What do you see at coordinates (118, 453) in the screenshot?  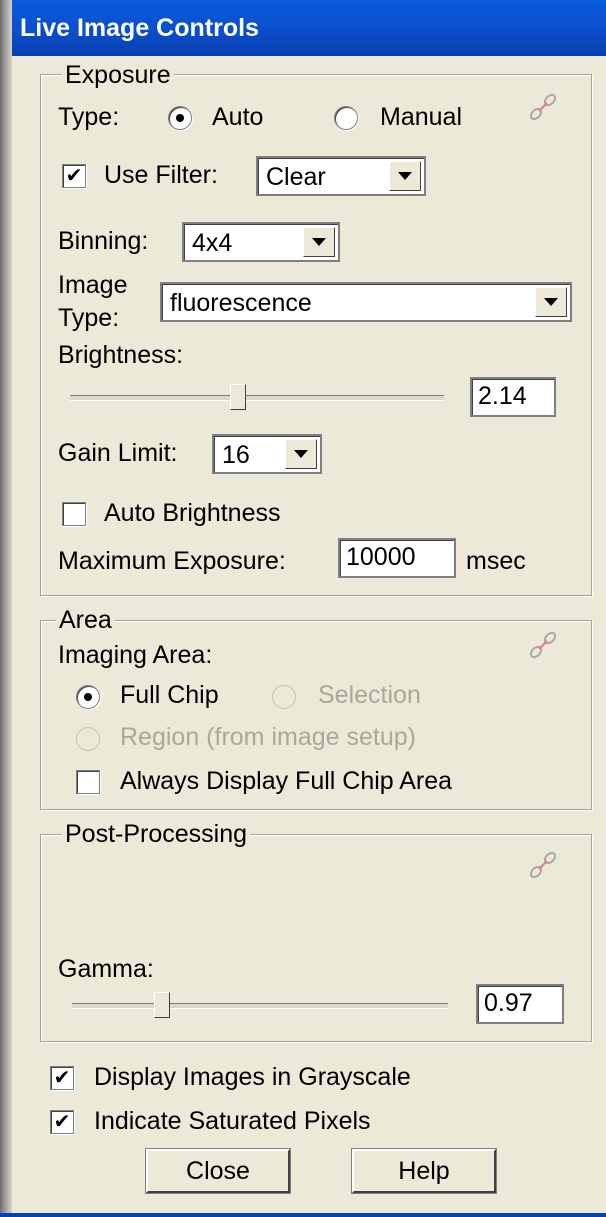 I see `gain-limit-label: Gain Limit:` at bounding box center [118, 453].